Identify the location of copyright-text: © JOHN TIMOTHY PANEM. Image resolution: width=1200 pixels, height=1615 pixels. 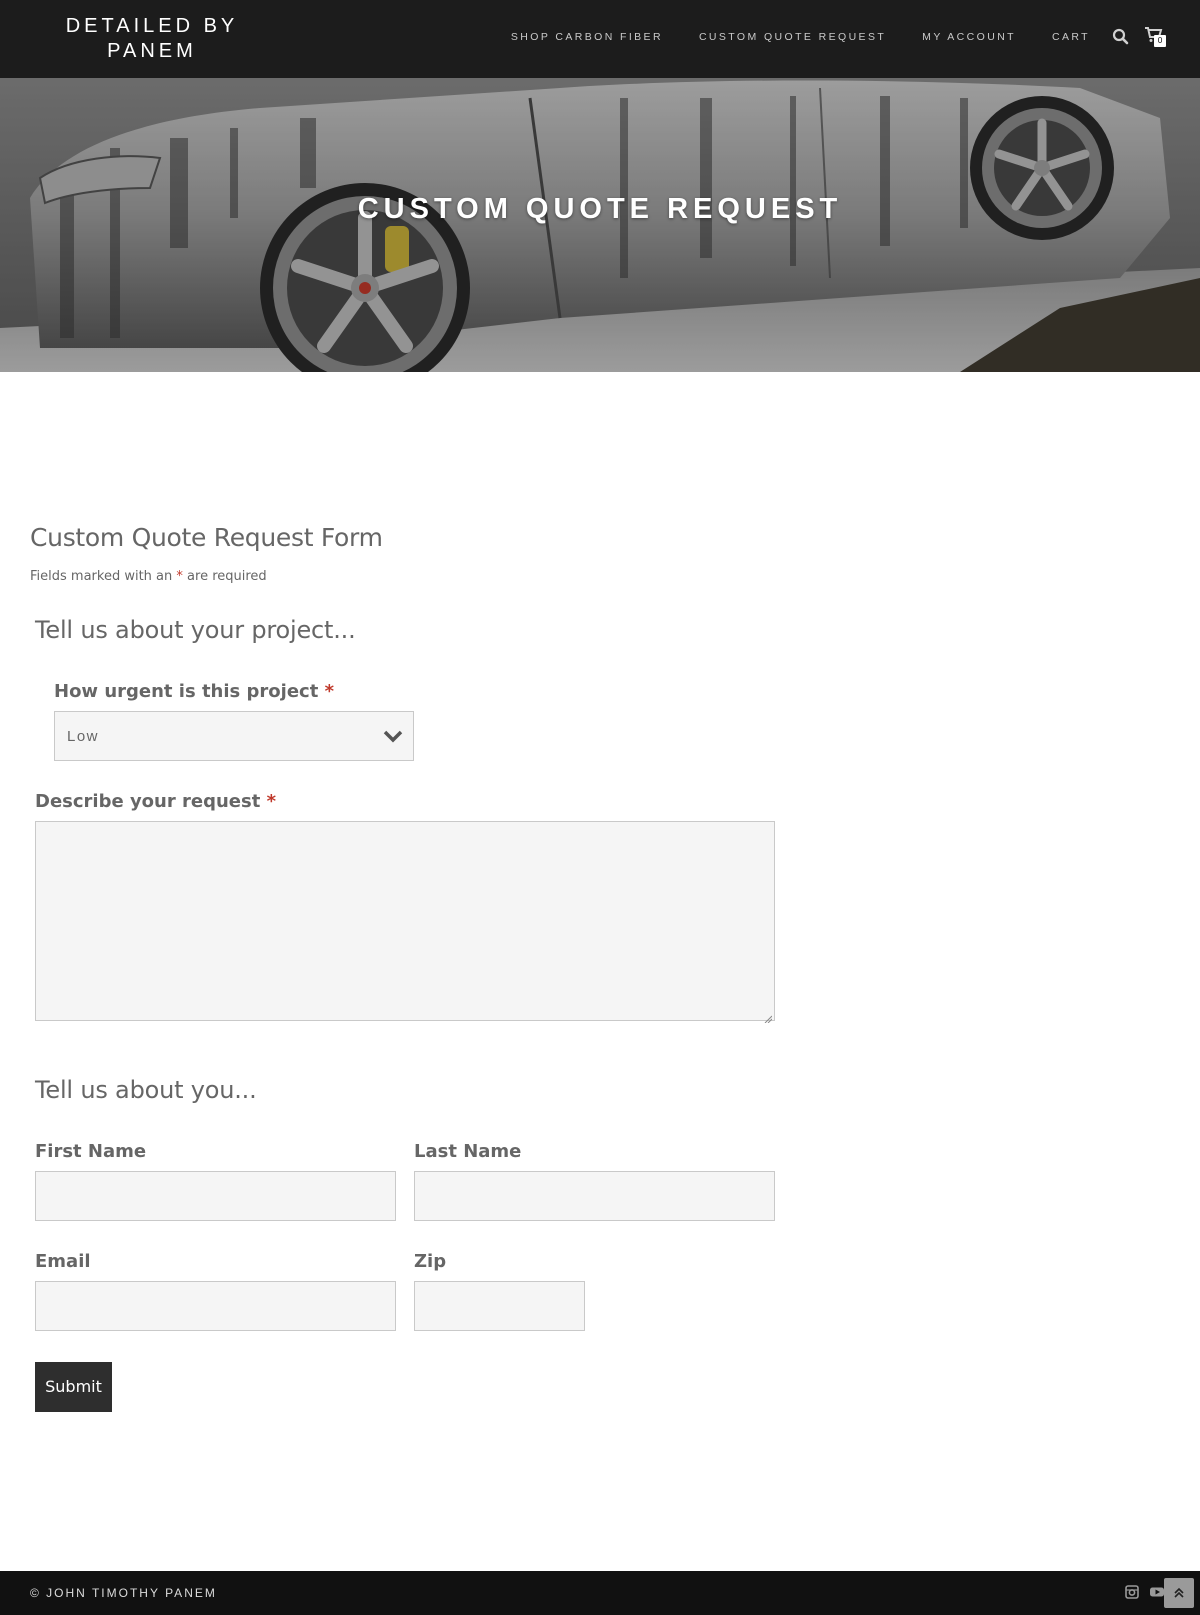
(123, 1593).